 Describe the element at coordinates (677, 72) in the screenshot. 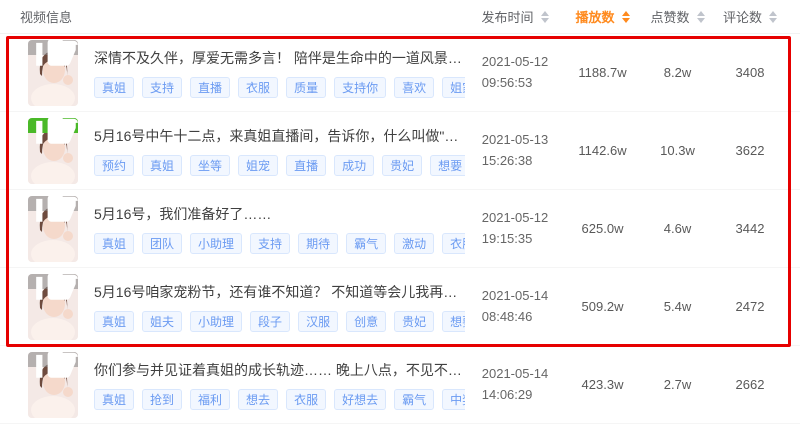

I see `likes-value: 8.2w` at that location.